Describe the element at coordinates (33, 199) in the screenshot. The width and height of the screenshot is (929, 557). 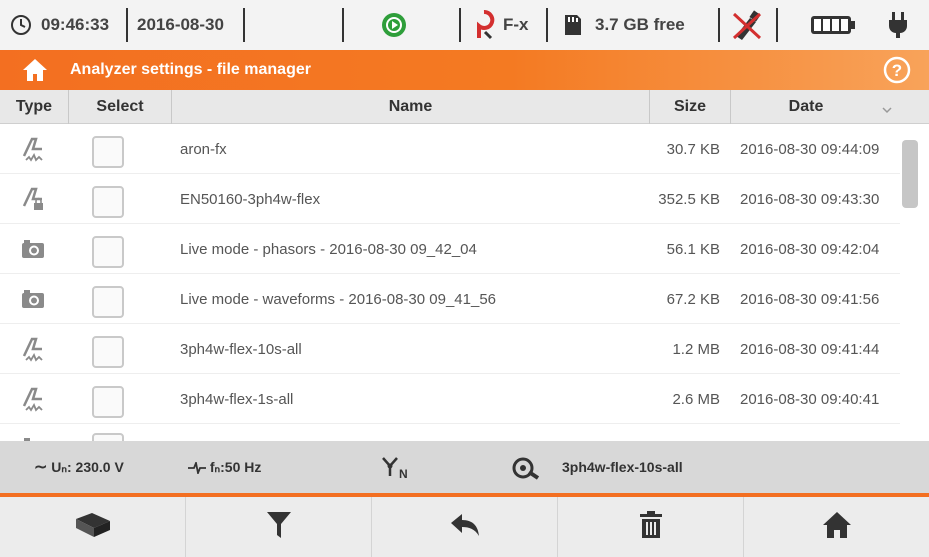
I see `measurement-settings-locked-icon` at that location.